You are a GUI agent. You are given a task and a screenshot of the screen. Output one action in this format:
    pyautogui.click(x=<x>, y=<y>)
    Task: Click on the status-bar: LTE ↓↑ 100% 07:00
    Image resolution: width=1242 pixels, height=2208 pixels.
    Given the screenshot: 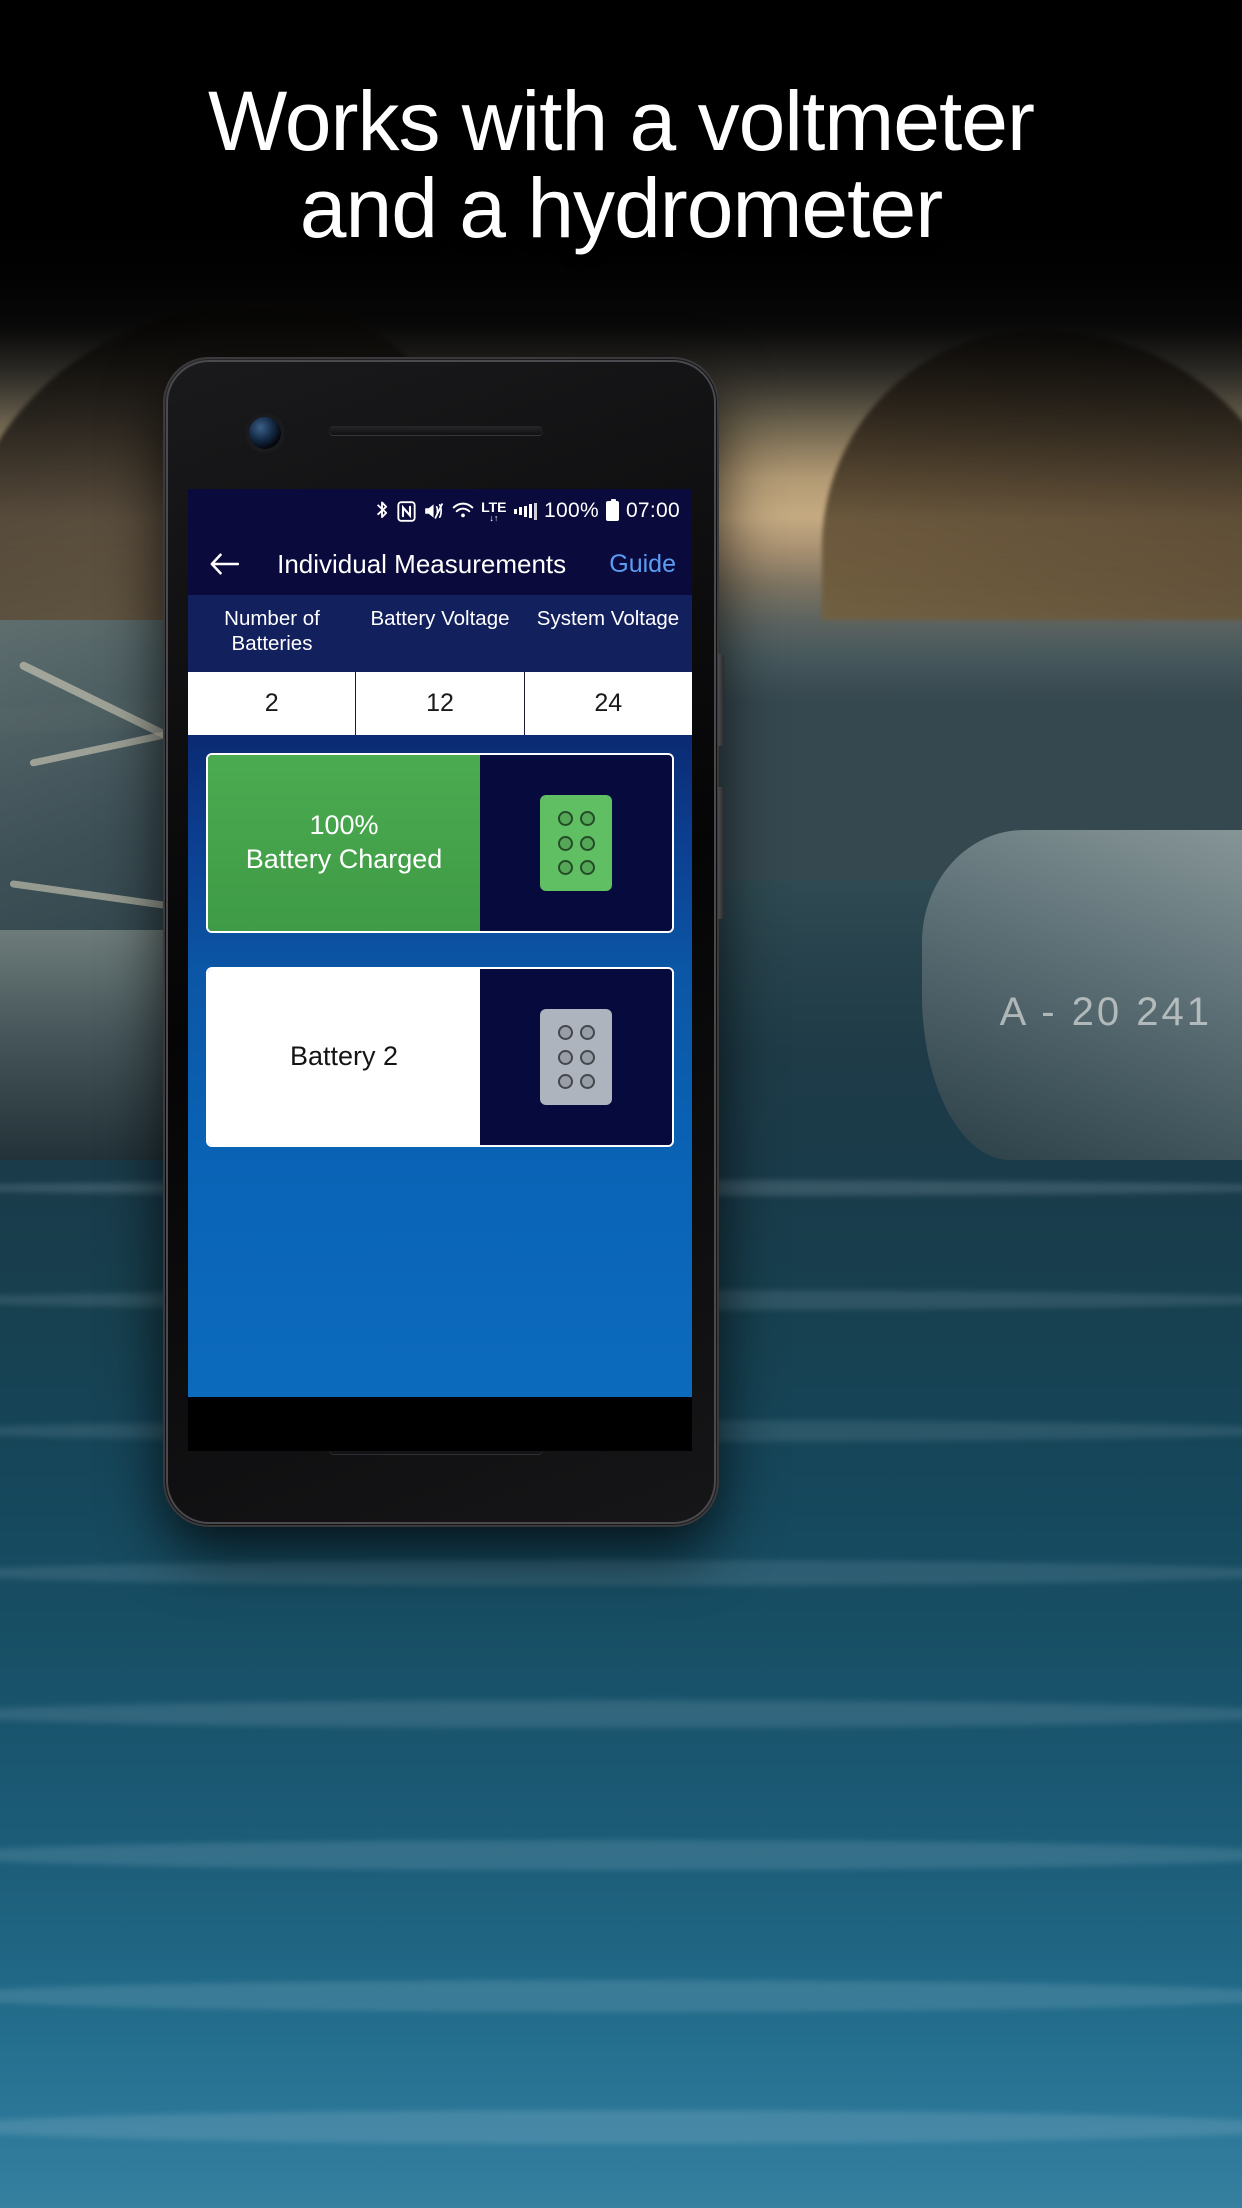 What is the action you would take?
    pyautogui.click(x=440, y=511)
    